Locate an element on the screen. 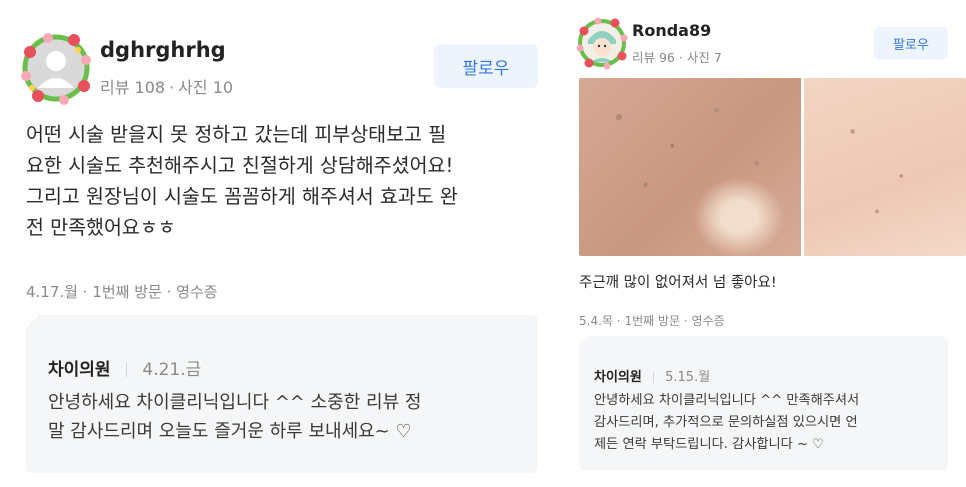  reply-line: 감사드리며, 추가적으로 문의하실점 있으시면 언 is located at coordinates (726, 422).